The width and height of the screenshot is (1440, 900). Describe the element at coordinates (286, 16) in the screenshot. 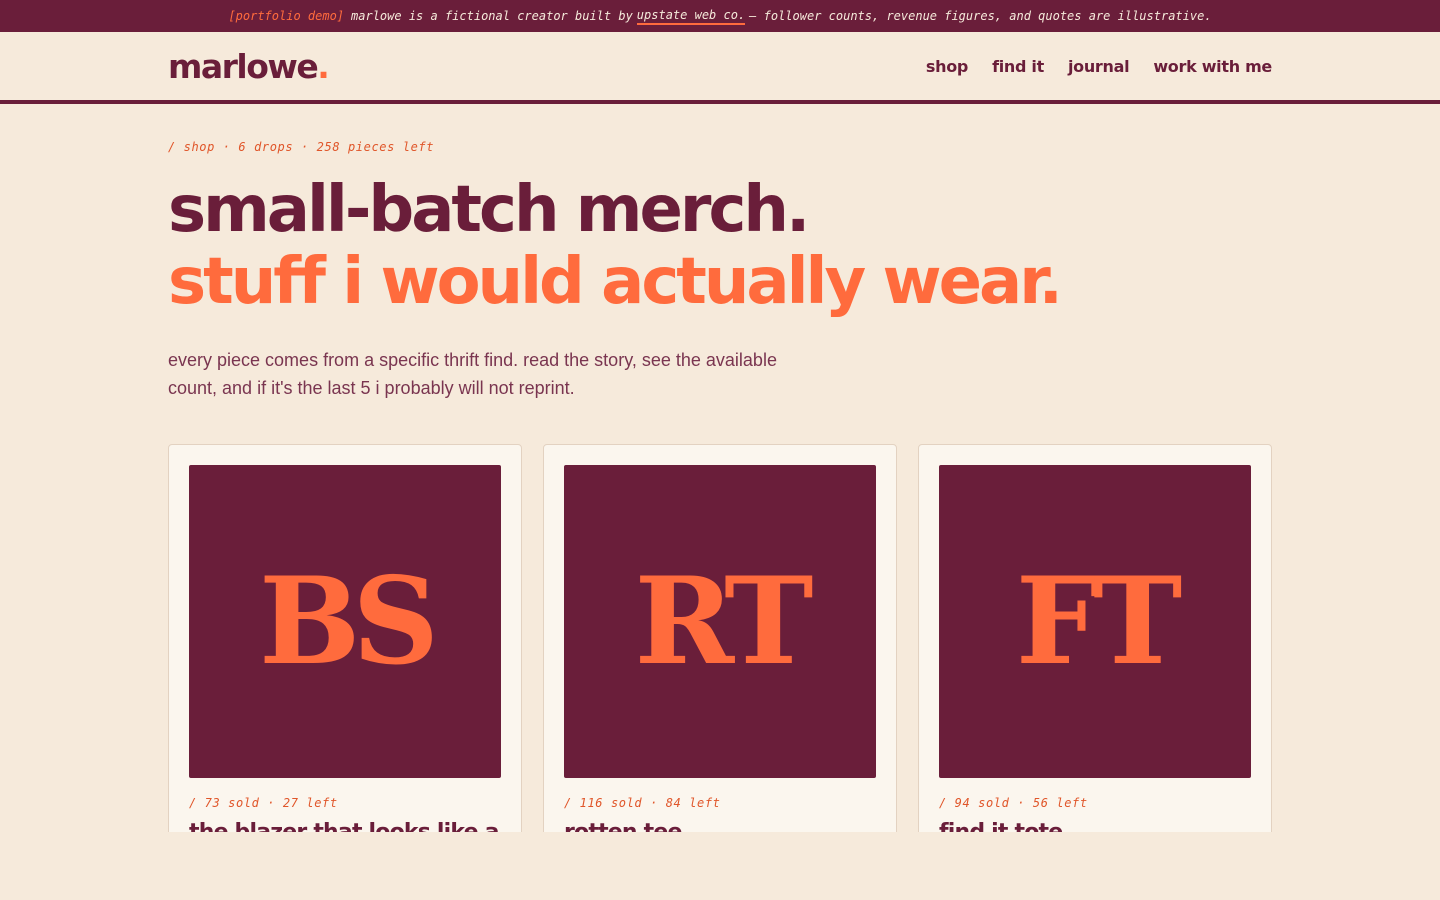

I see `banner-tag: [portfolio demo]` at that location.